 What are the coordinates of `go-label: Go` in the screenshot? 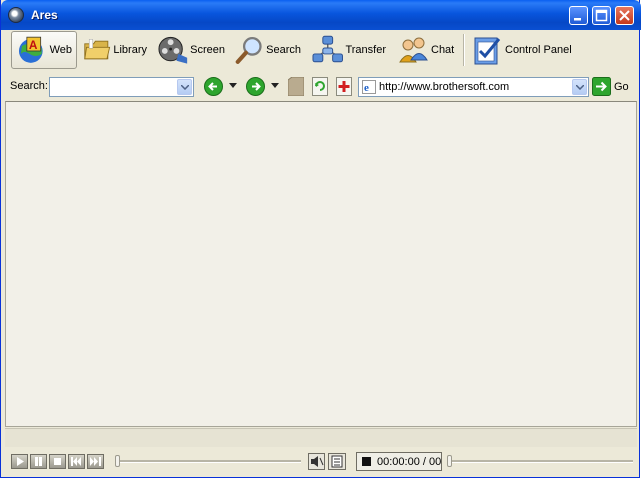 It's located at (621, 86).